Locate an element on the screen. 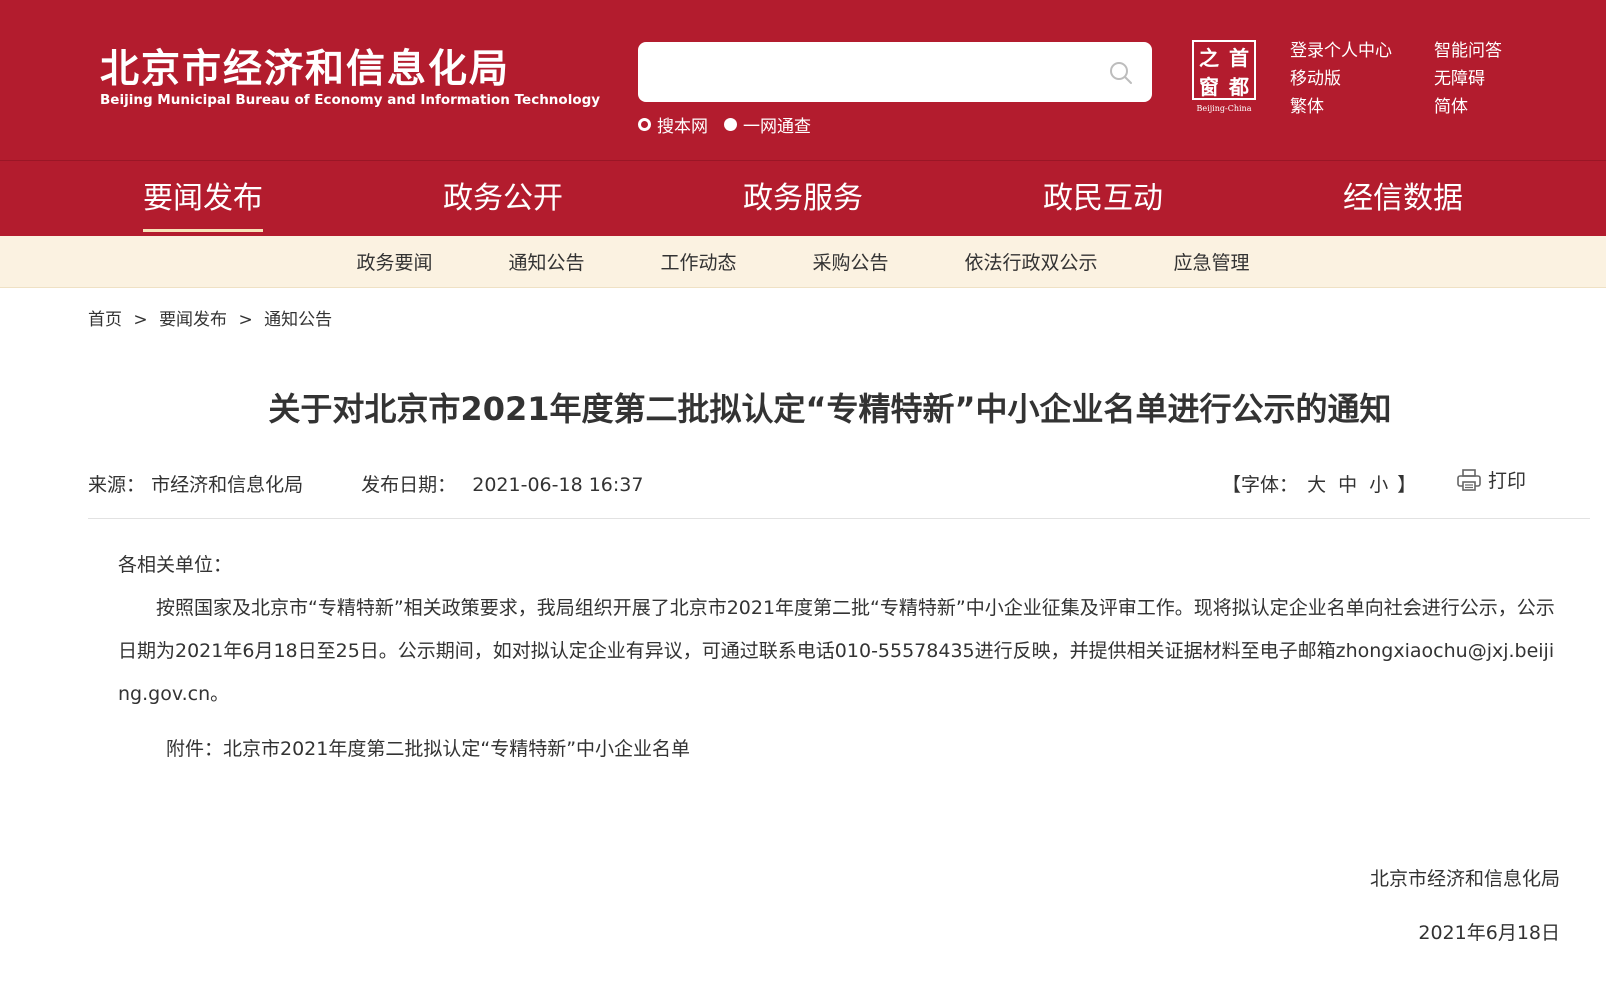 The width and height of the screenshot is (1606, 982). traditional-chinese-link: 繁体 is located at coordinates (1362, 107).